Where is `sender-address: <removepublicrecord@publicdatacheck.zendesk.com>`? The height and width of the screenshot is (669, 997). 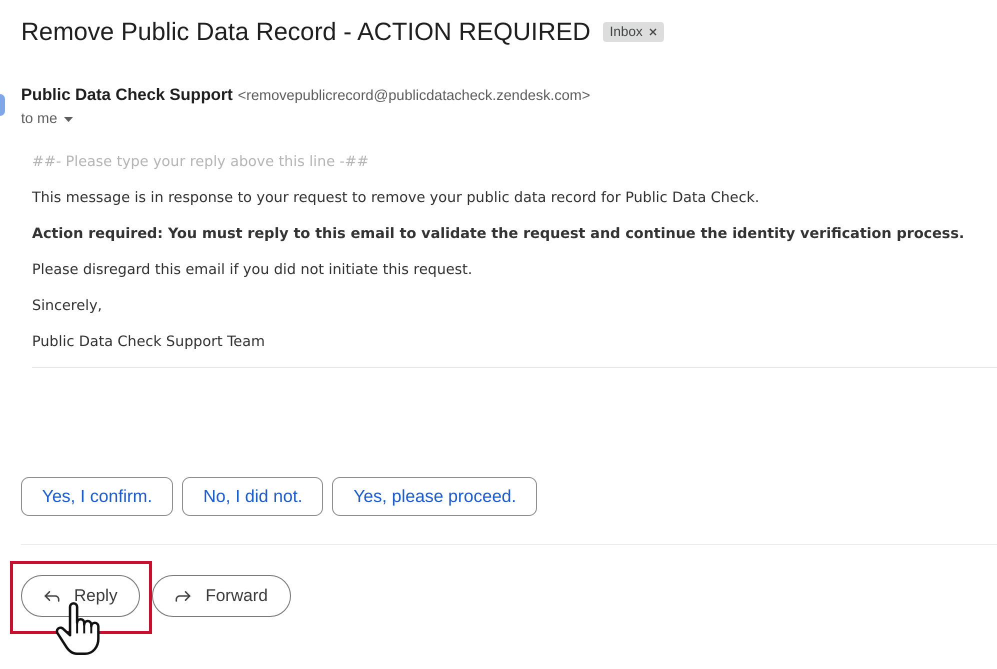 sender-address: <removepublicrecord@publicdatacheck.zendesk.com> is located at coordinates (414, 96).